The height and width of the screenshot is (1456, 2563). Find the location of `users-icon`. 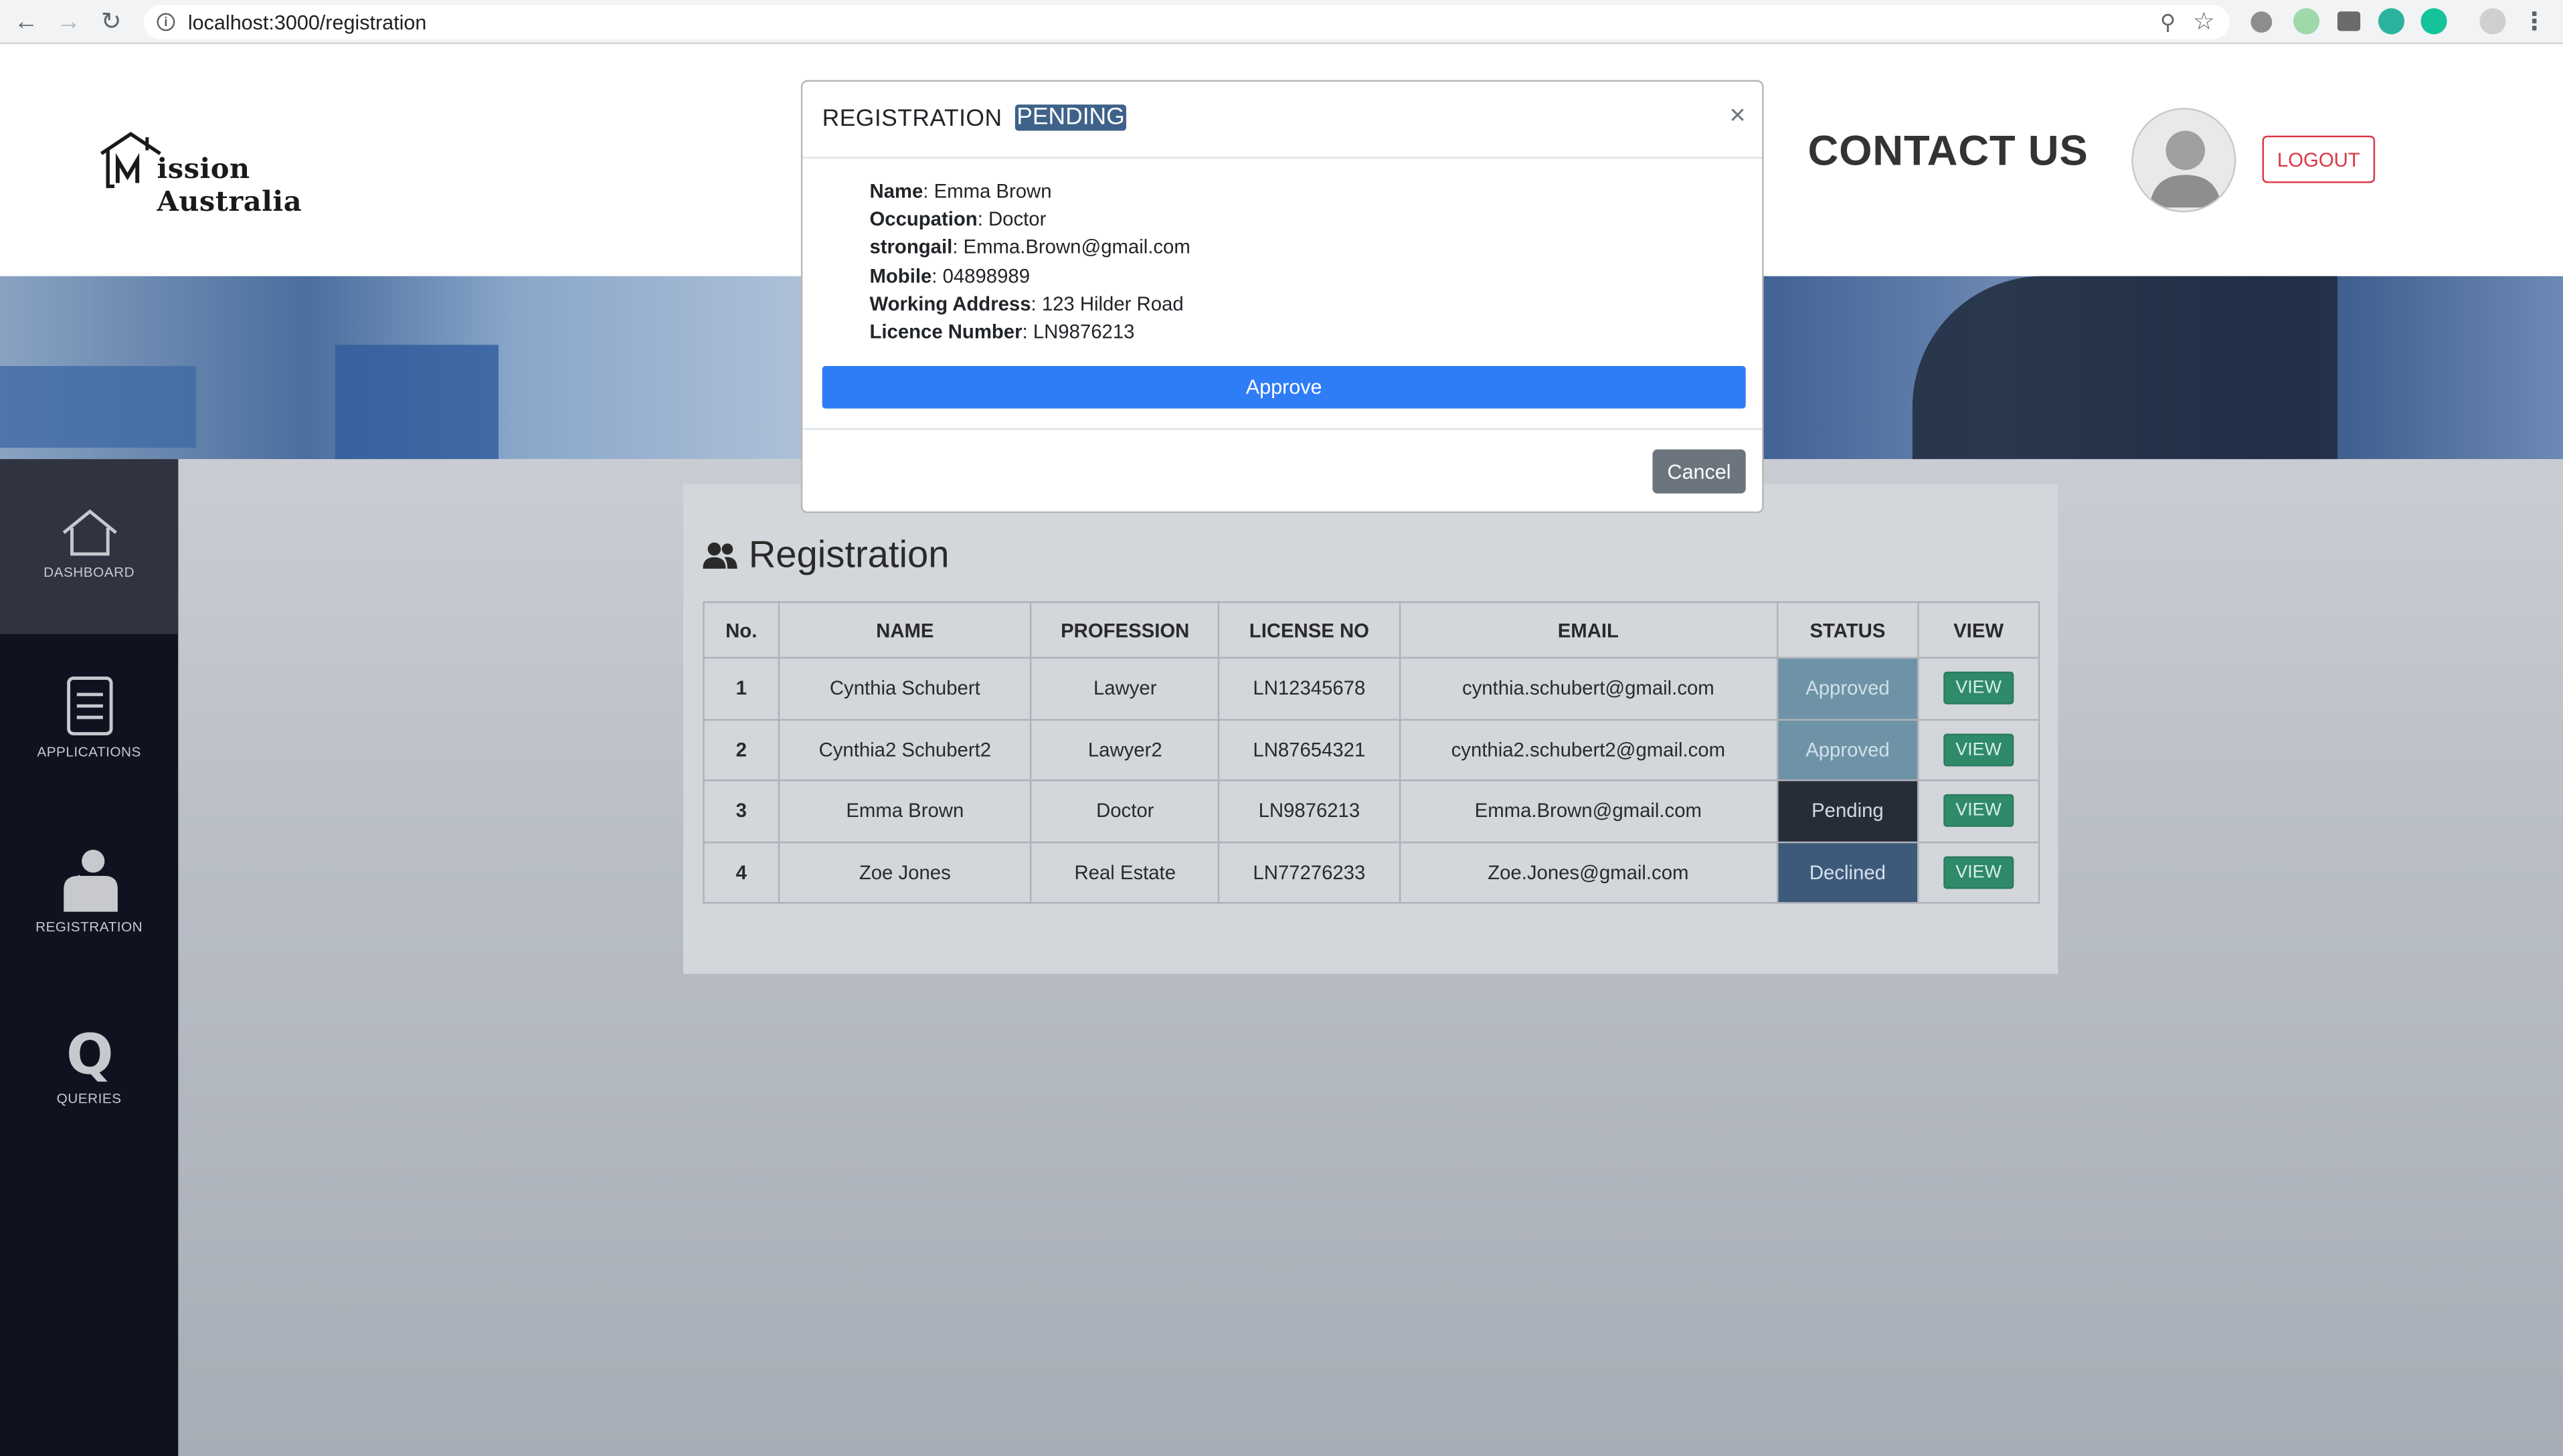

users-icon is located at coordinates (720, 554).